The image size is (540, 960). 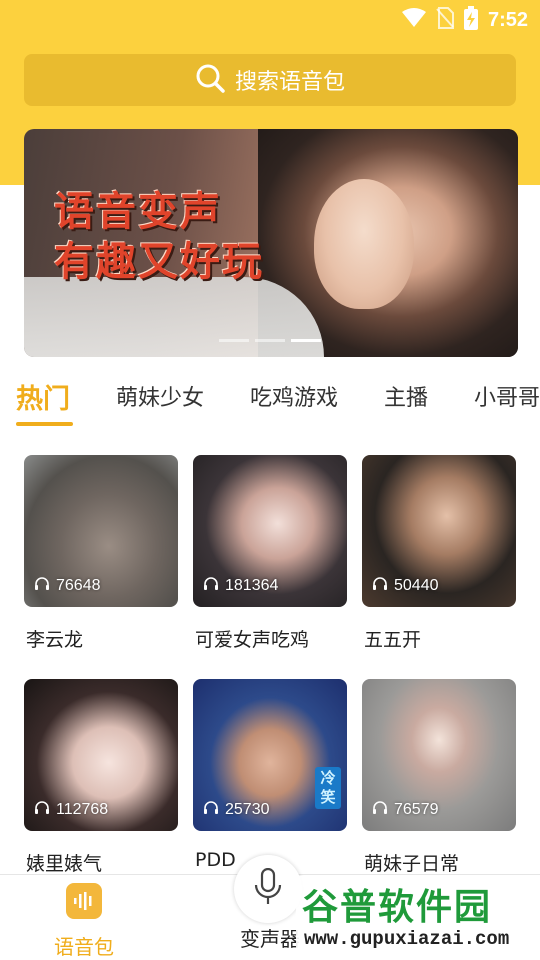 What do you see at coordinates (294, 391) in the screenshot?
I see `tab-pubg: 吃鸡游戏` at bounding box center [294, 391].